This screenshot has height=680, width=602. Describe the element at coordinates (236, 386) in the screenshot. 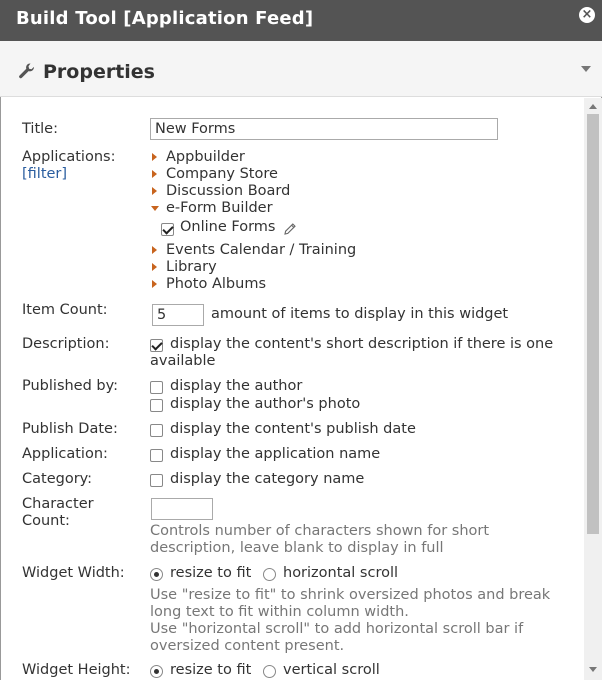

I see `author-option: display the author` at that location.